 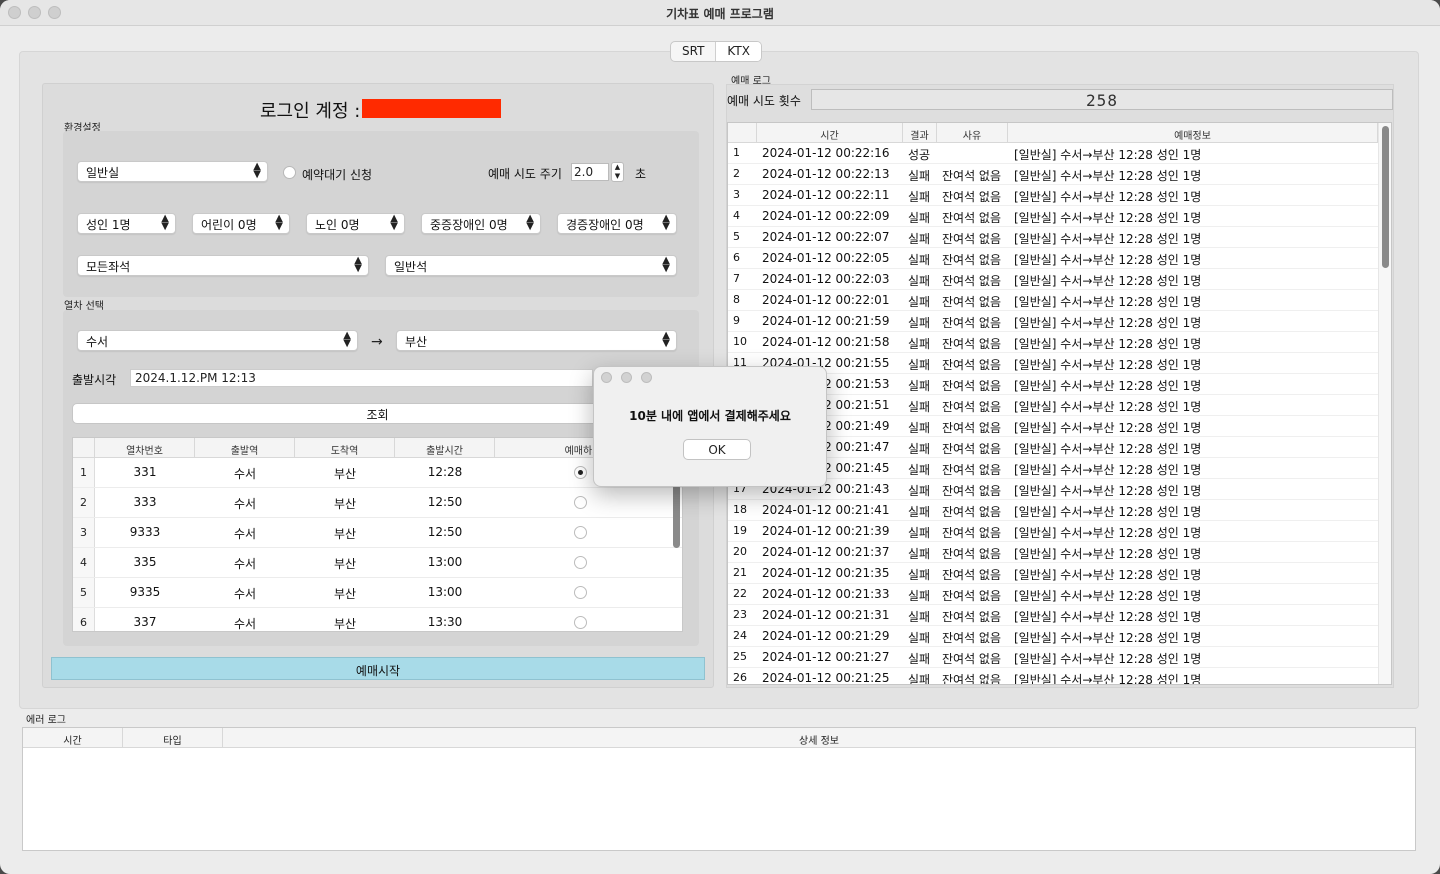 What do you see at coordinates (736, 299) in the screenshot?
I see `log-row-number: 8` at bounding box center [736, 299].